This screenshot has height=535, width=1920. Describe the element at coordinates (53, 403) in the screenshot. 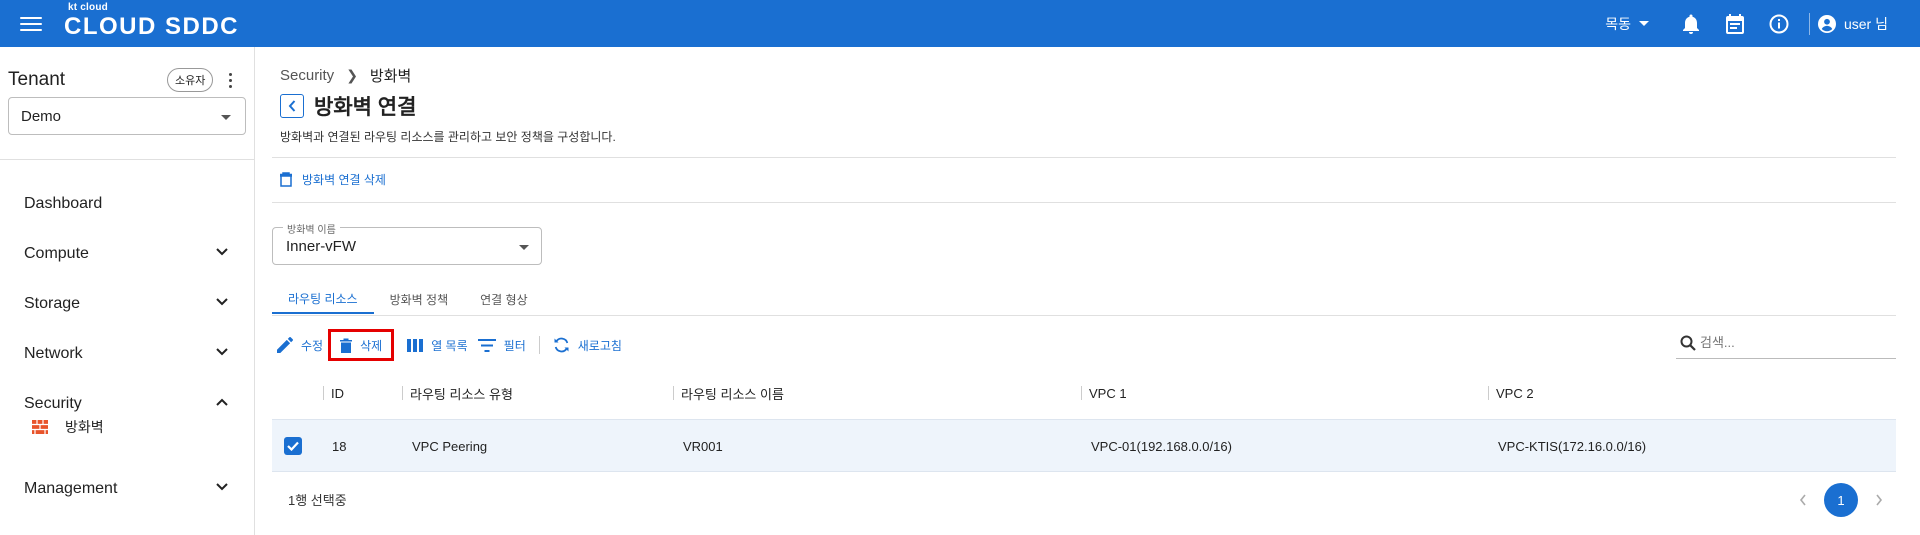

I see `sidebar-item-label: Security` at that location.